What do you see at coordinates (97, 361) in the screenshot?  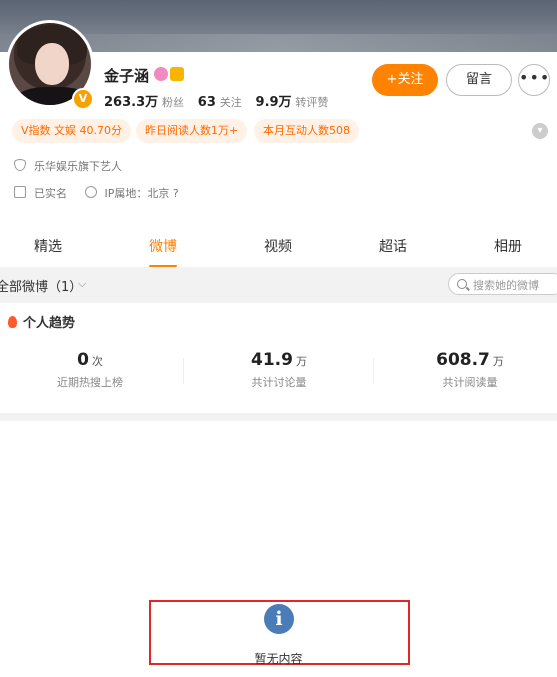 I see `stat-unit: 次` at bounding box center [97, 361].